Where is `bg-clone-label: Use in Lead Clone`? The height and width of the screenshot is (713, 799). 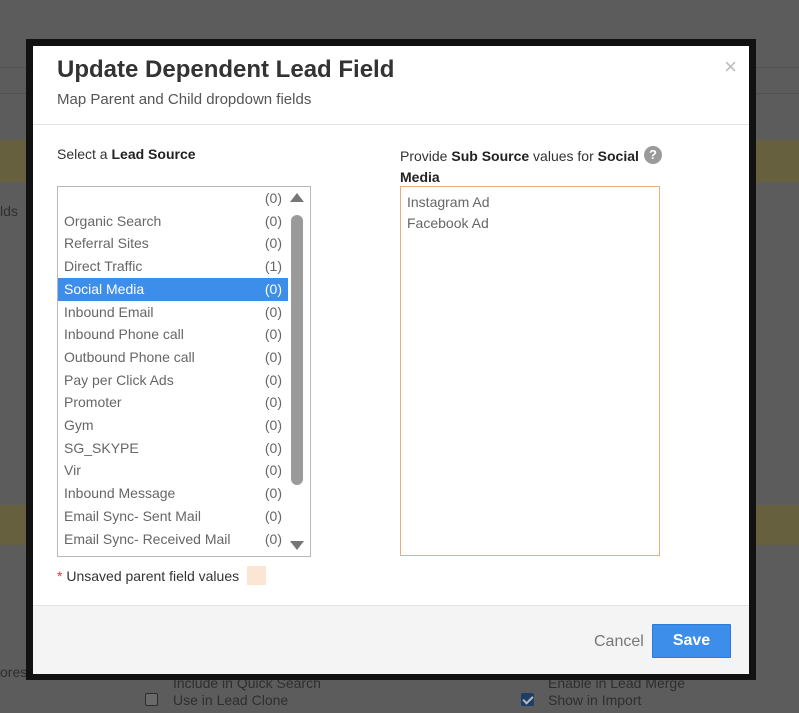 bg-clone-label: Use in Lead Clone is located at coordinates (231, 700).